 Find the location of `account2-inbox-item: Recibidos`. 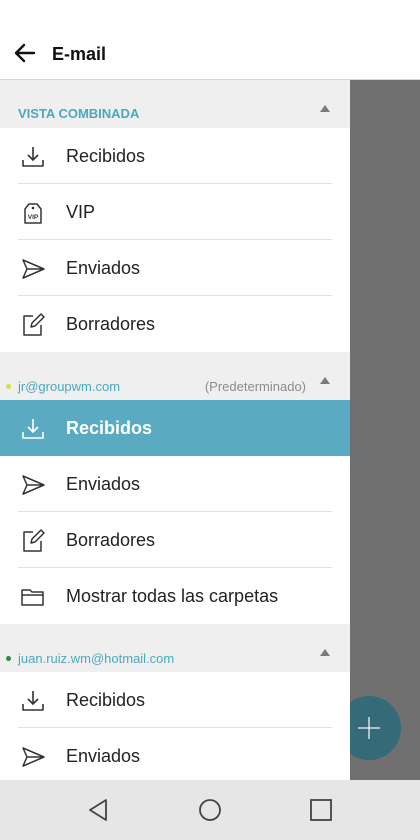

account2-inbox-item: Recibidos is located at coordinates (175, 700).